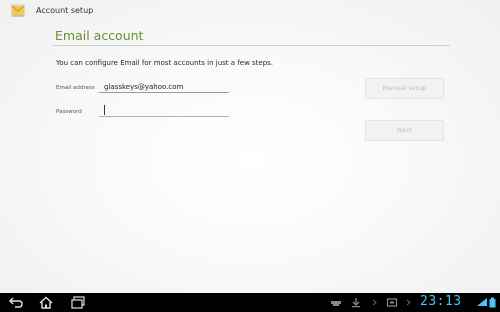 This screenshot has height=312, width=500. Describe the element at coordinates (441, 301) in the screenshot. I see `clock-time: 23:13` at that location.